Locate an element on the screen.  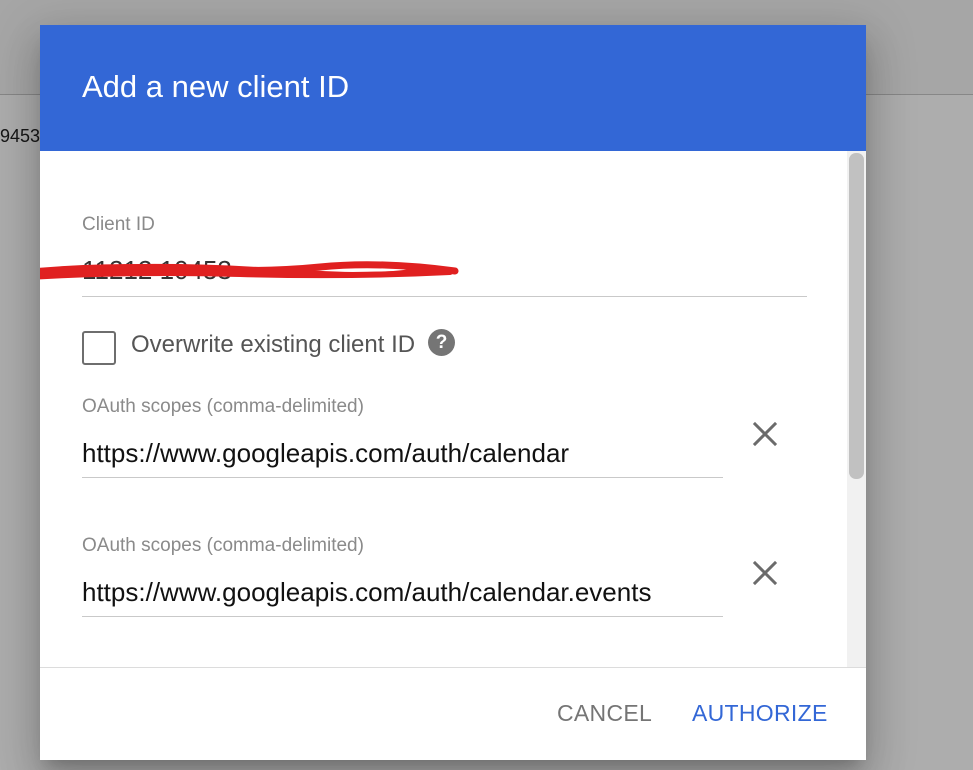
authorize-button: AUTHORIZE is located at coordinates (760, 713).